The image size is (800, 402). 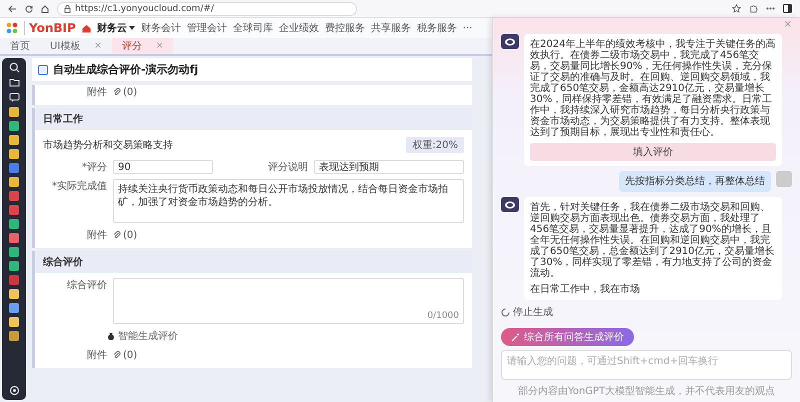 What do you see at coordinates (770, 8) in the screenshot?
I see `more-icon` at bounding box center [770, 8].